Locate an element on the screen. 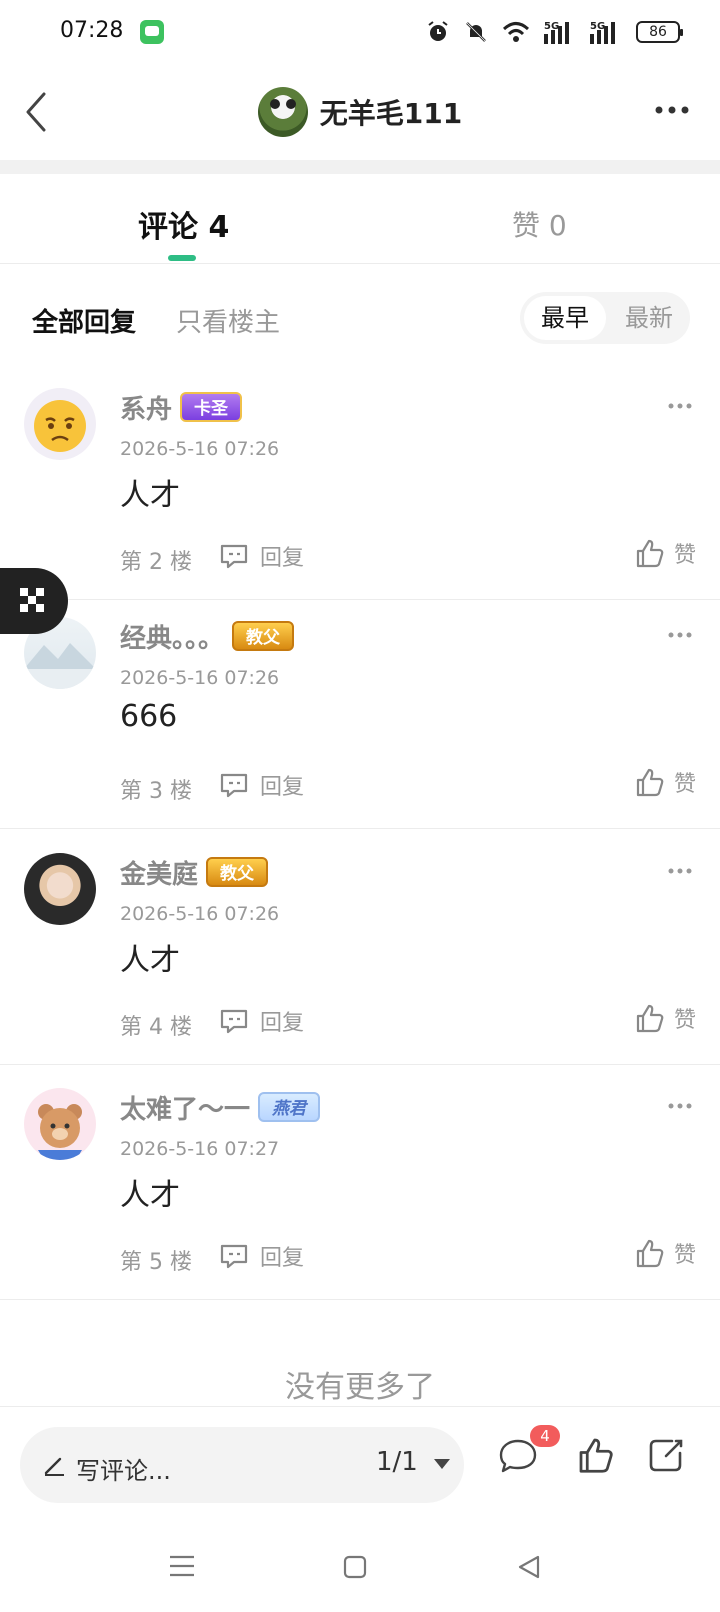 The image size is (720, 1612). menu-icon is located at coordinates (182, 1566).